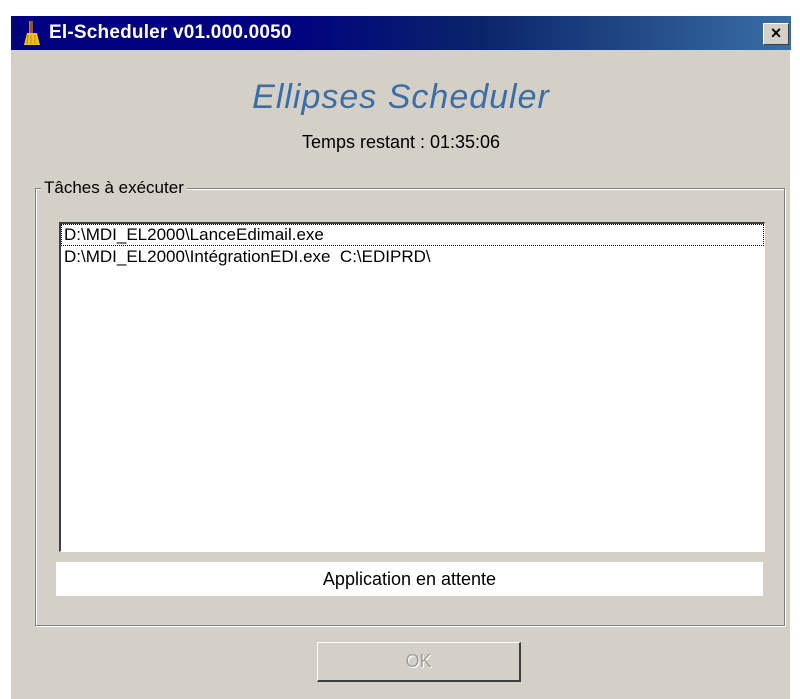  I want to click on window-title: El-Scheduler v01.000.0050, so click(170, 32).